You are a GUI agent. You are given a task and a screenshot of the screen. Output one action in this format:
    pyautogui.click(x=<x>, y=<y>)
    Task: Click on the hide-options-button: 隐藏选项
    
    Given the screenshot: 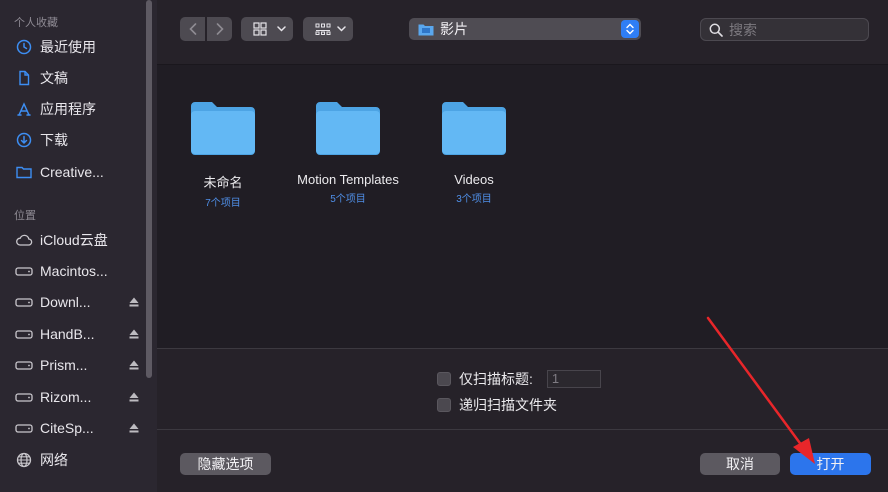 What is the action you would take?
    pyautogui.click(x=225, y=464)
    